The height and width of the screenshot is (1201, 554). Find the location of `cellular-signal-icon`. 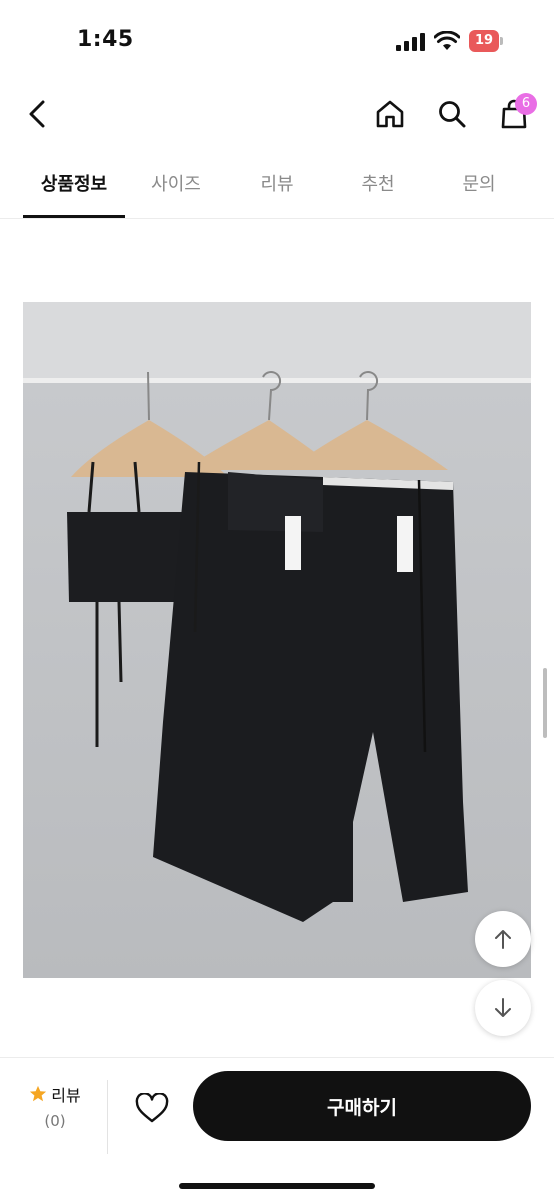

cellular-signal-icon is located at coordinates (410, 42).